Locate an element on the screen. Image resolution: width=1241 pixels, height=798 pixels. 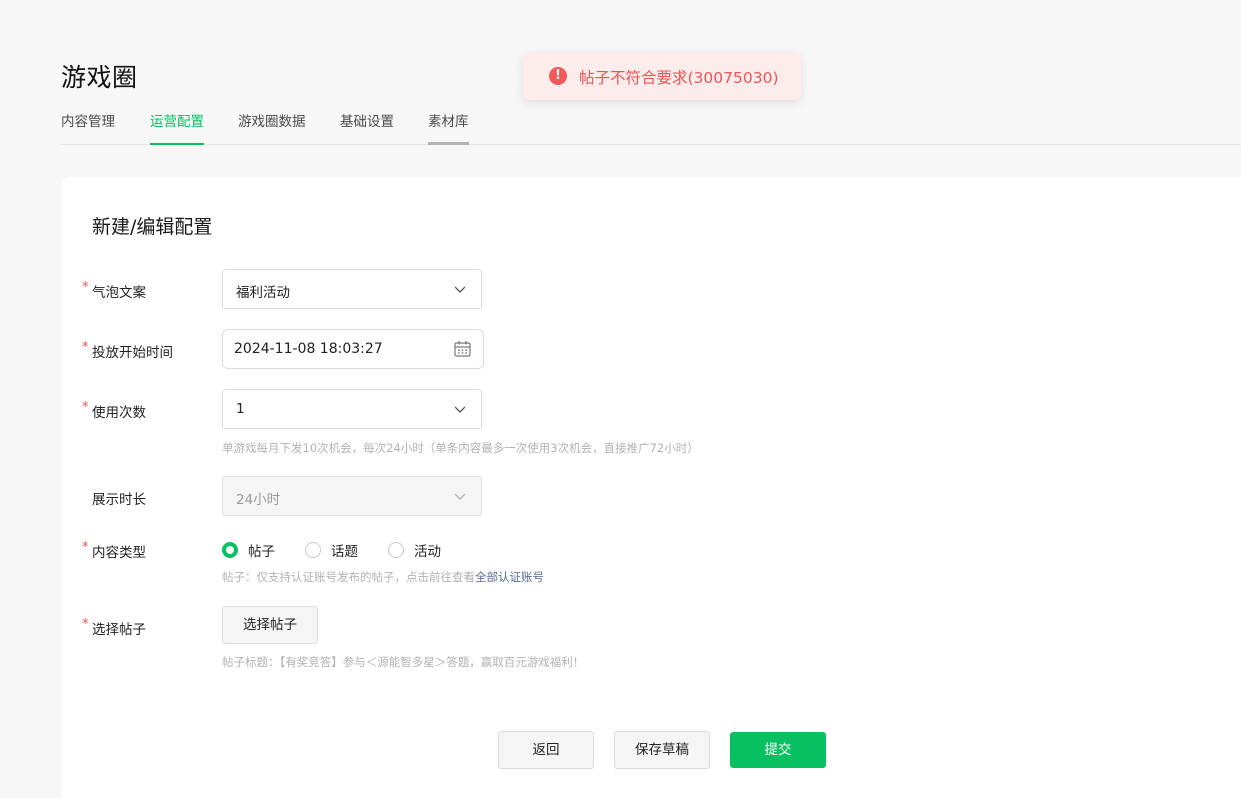
tab-content-management: 内容管理 is located at coordinates (88, 128).